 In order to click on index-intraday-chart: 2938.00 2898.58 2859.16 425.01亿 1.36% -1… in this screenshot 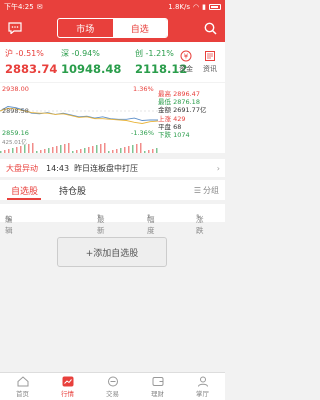, I will do `click(112, 118)`.